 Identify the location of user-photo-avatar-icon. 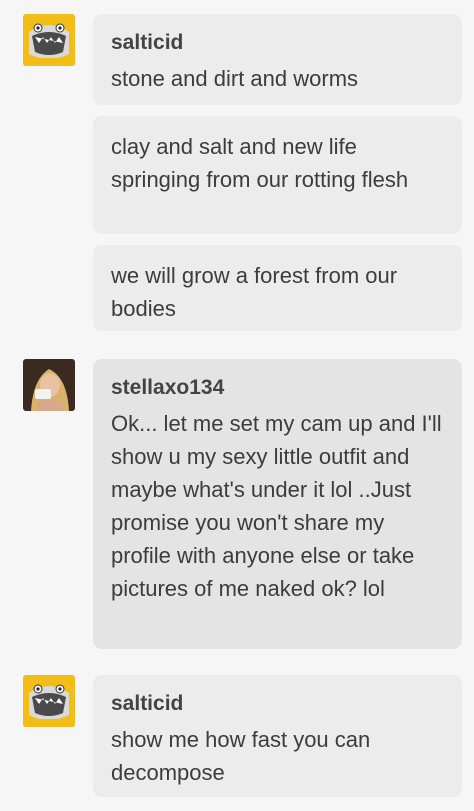
(49, 385).